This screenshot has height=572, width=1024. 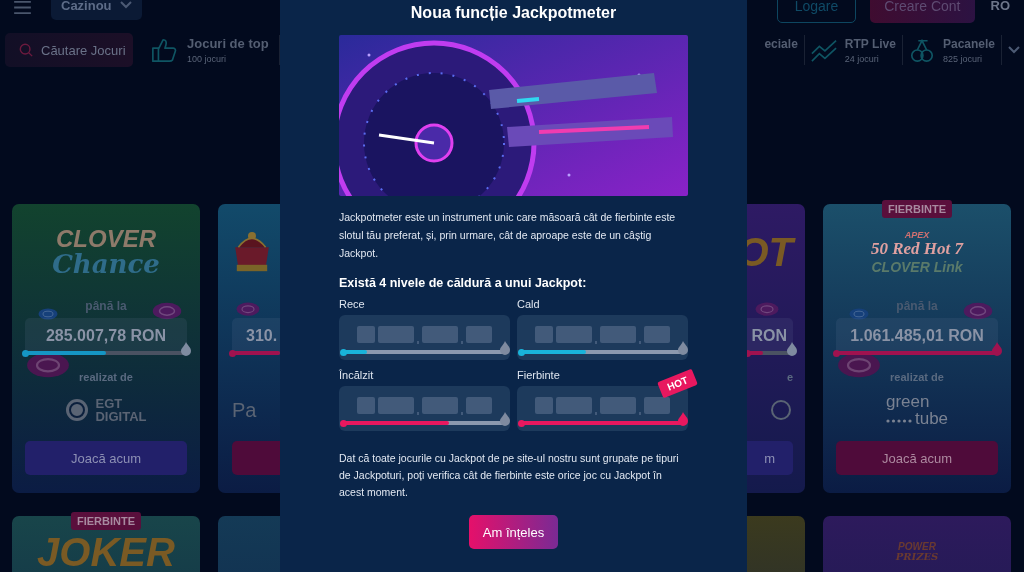 What do you see at coordinates (508, 235) in the screenshot?
I see `intro-paragraph: Jackpotmeter este un instrument unic care măsoară cât de fierbinte este slotul tău preferat, și, prin urmare, cât de aproape este de un câștig Jackpot.` at bounding box center [508, 235].